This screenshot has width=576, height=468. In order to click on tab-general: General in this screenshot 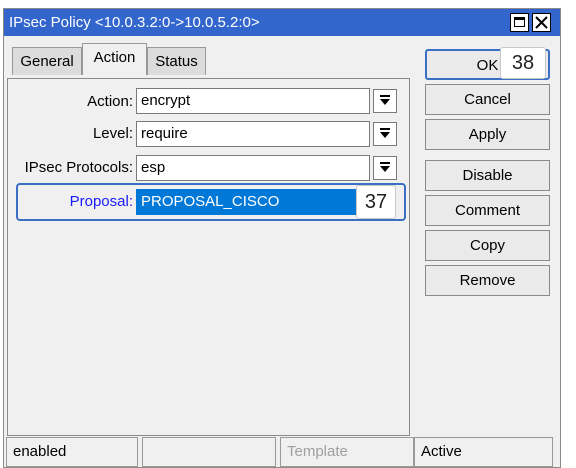, I will do `click(47, 61)`.